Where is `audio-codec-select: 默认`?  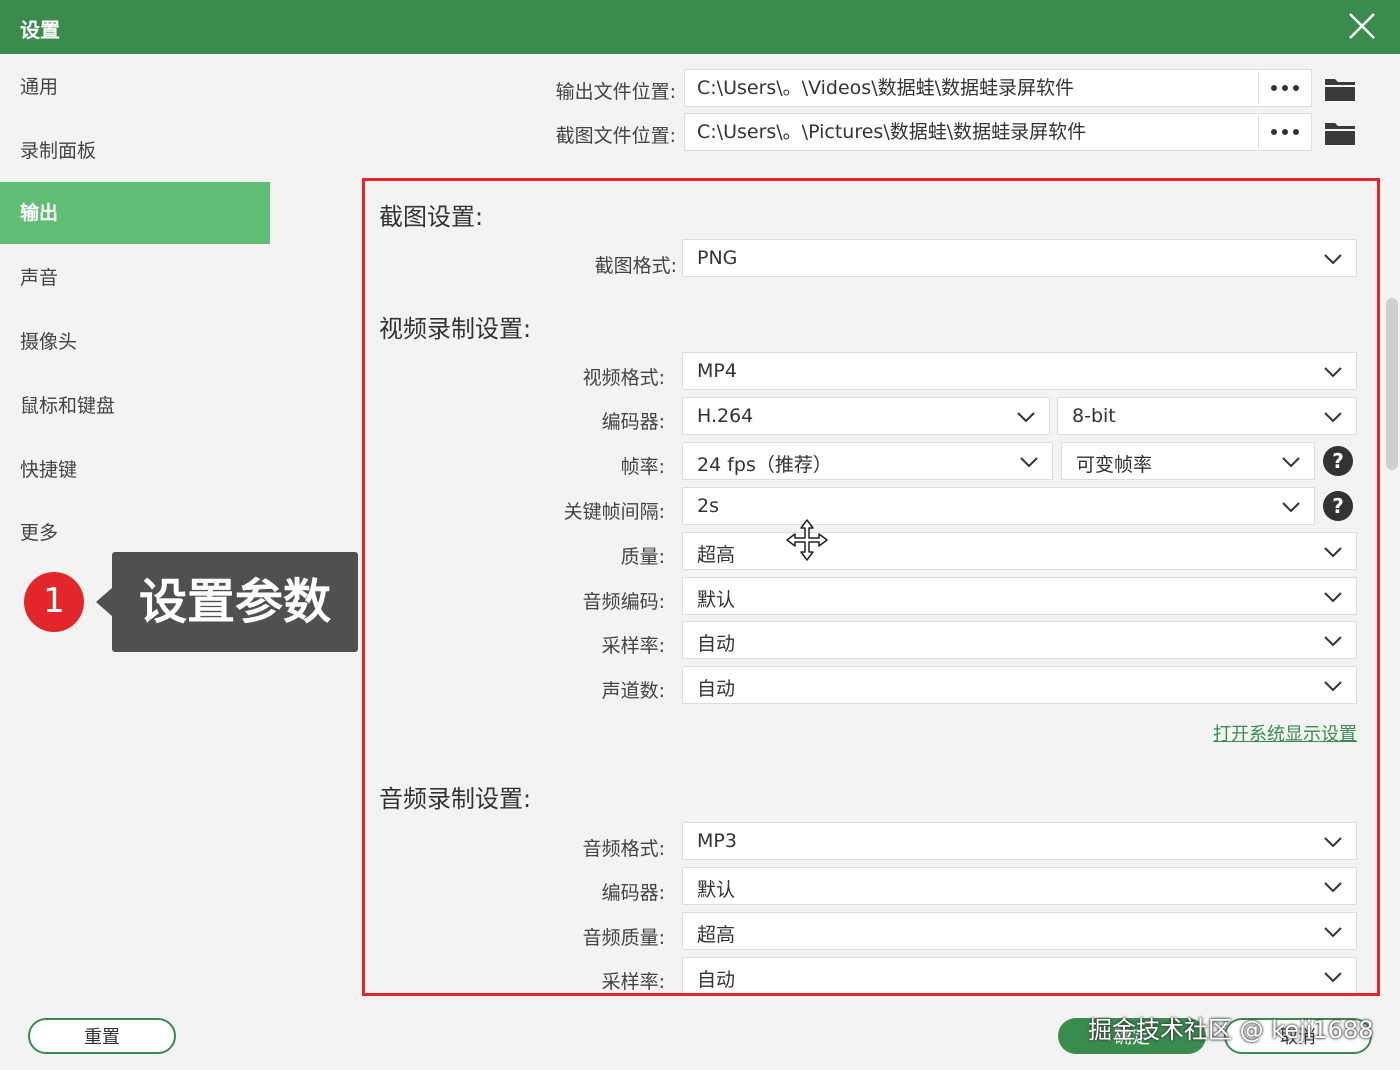
audio-codec-select: 默认 is located at coordinates (1019, 596).